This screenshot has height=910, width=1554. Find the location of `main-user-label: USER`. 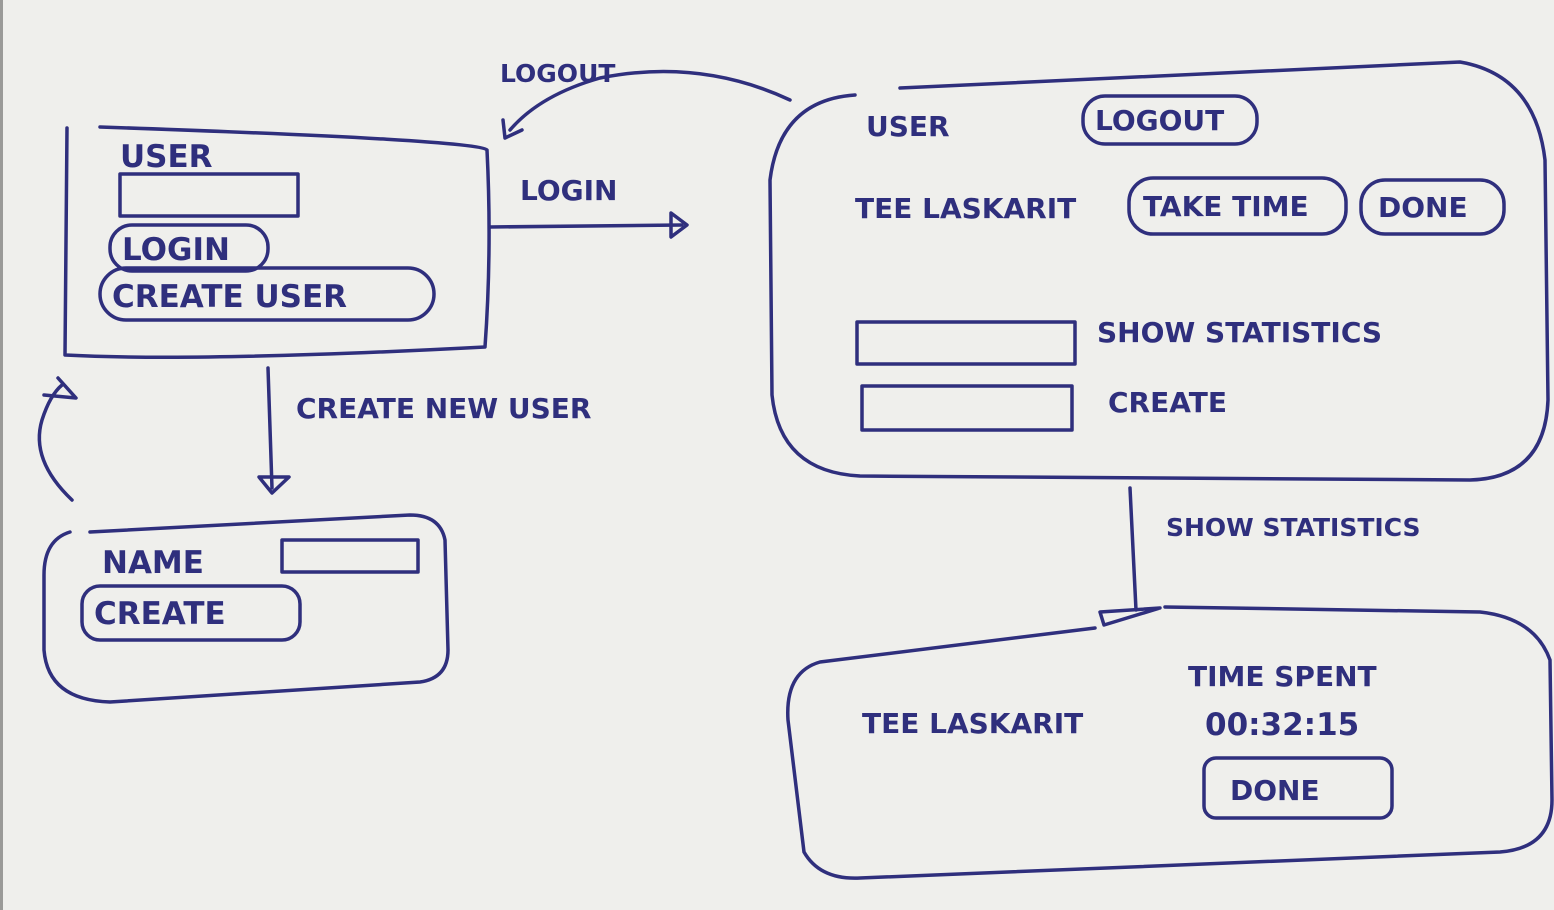

main-user-label: USER is located at coordinates (908, 126).